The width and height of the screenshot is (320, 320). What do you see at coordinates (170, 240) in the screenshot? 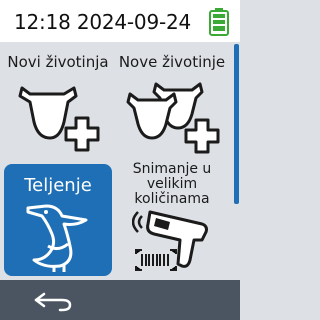
I see `barcode-scanner-icon` at bounding box center [170, 240].